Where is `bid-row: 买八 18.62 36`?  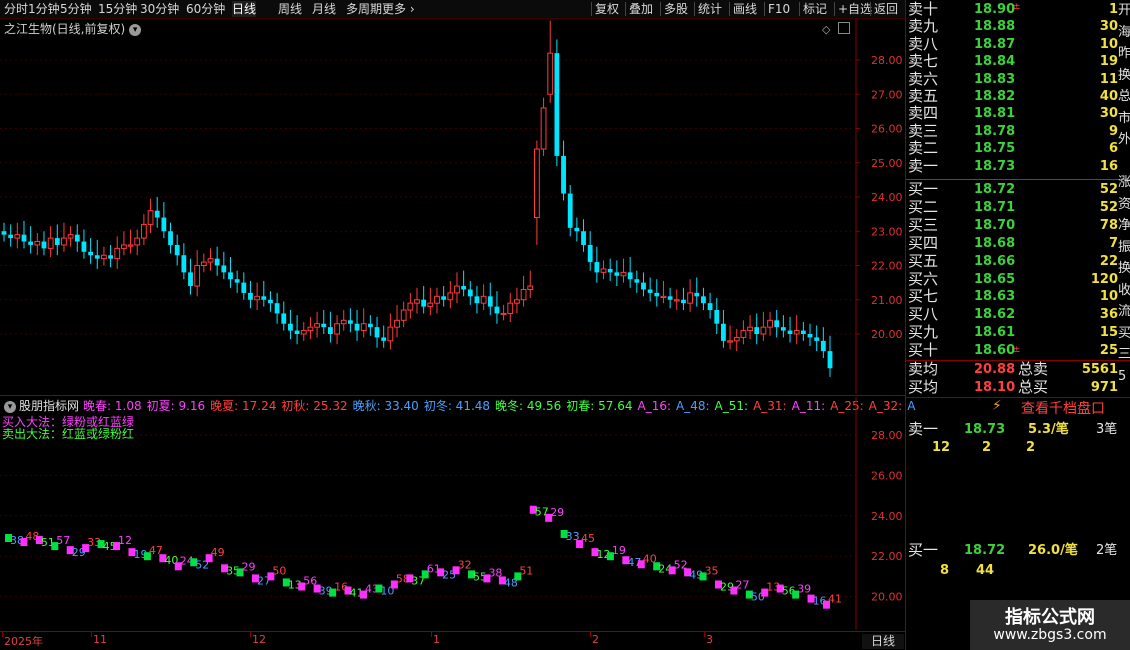
bid-row: 买八 18.62 36 is located at coordinates (1013, 314).